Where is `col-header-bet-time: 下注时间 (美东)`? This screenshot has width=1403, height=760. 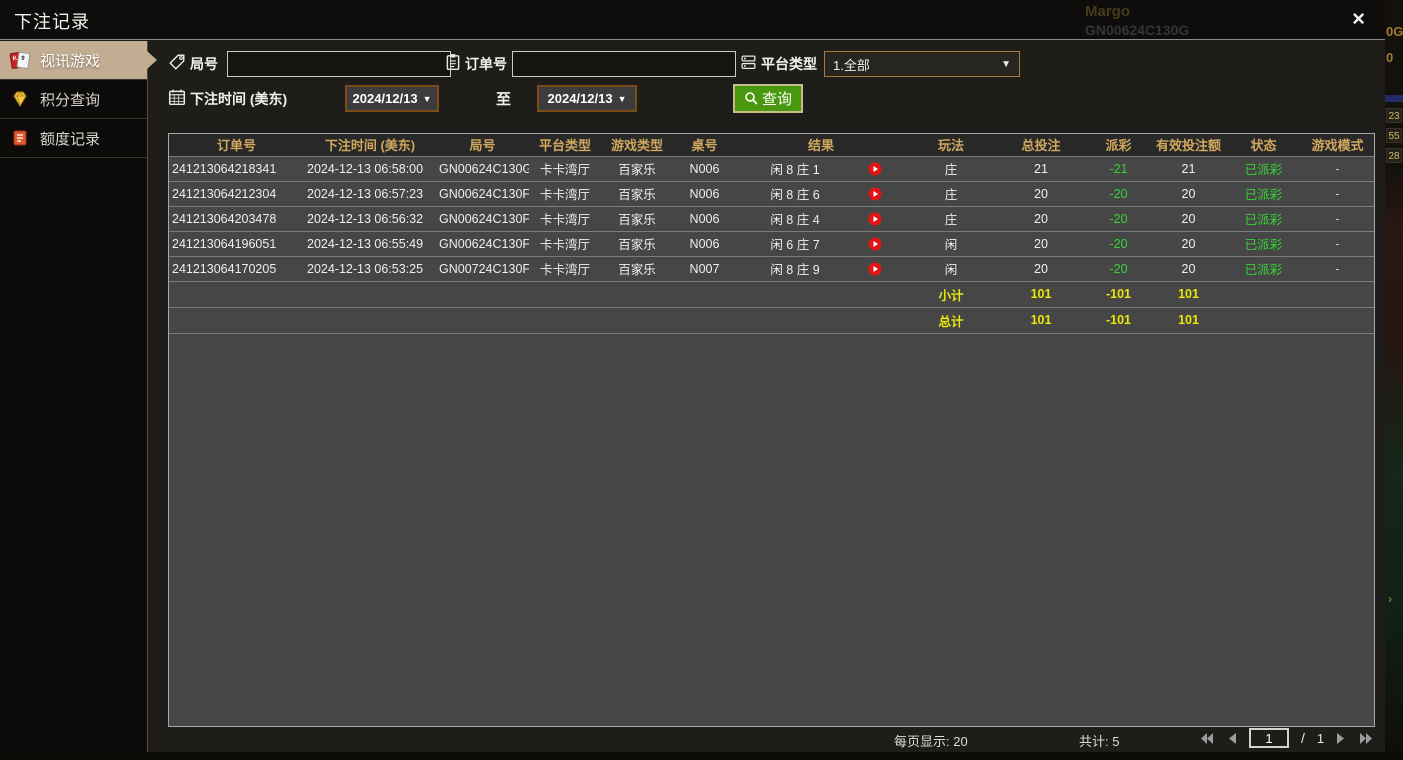 col-header-bet-time: 下注时间 (美东) is located at coordinates (370, 145).